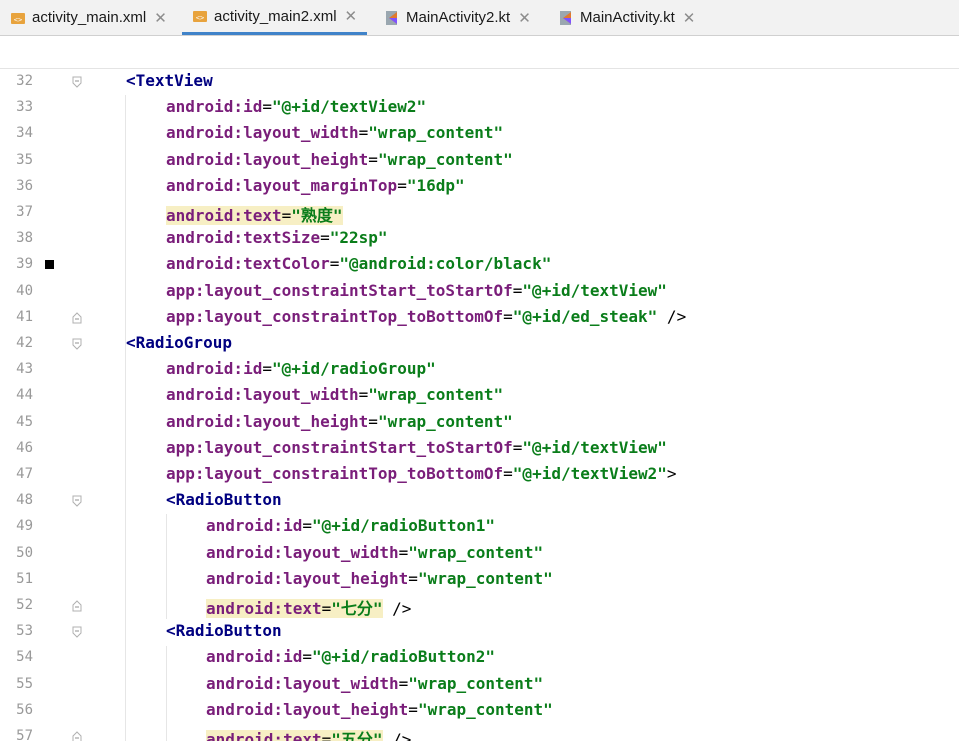  Describe the element at coordinates (479, 161) in the screenshot. I see `code-line: 35 android:layout_height="wrap_content"` at that location.